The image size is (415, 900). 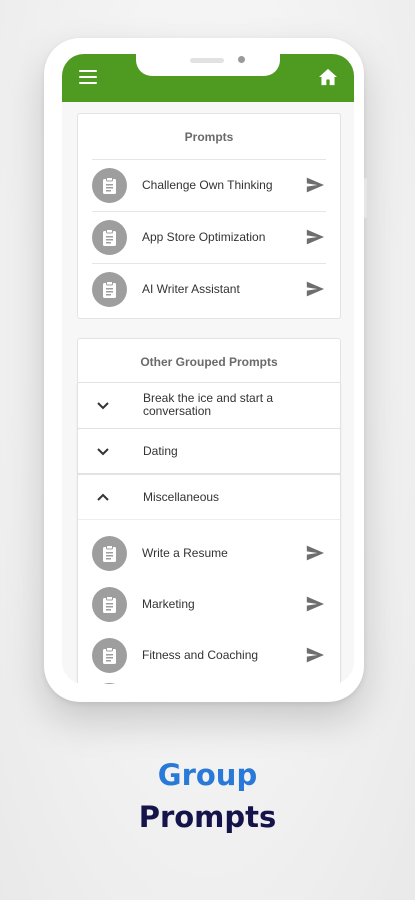 I want to click on phone-notch, so click(x=208, y=65).